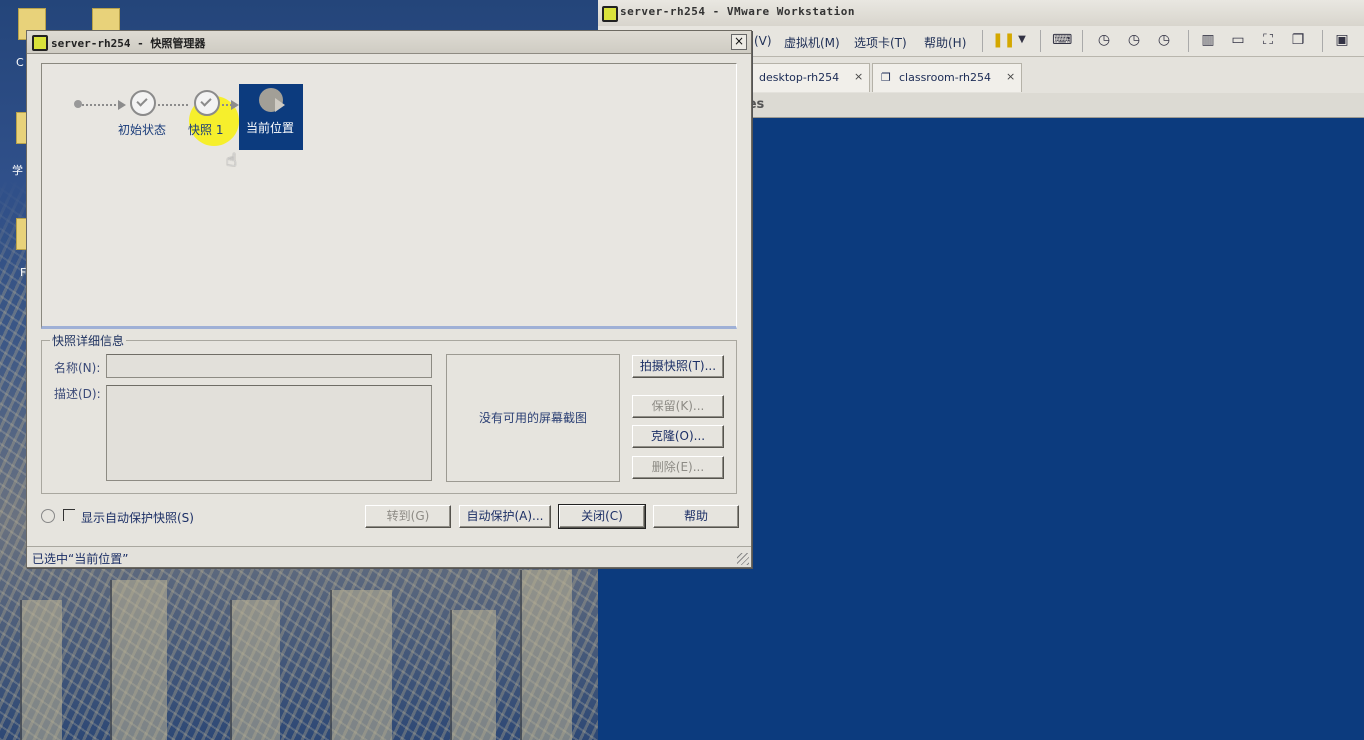 This screenshot has height=740, width=1364. I want to click on chevron-down-icon: ▼, so click(1022, 40).